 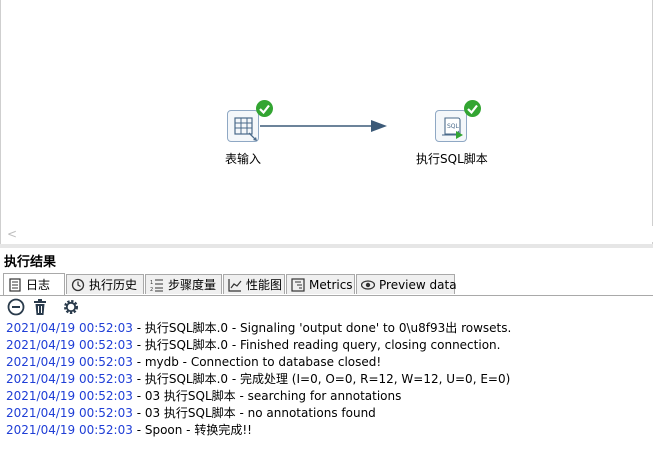 I want to click on performance-graph-icon, so click(x=235, y=285).